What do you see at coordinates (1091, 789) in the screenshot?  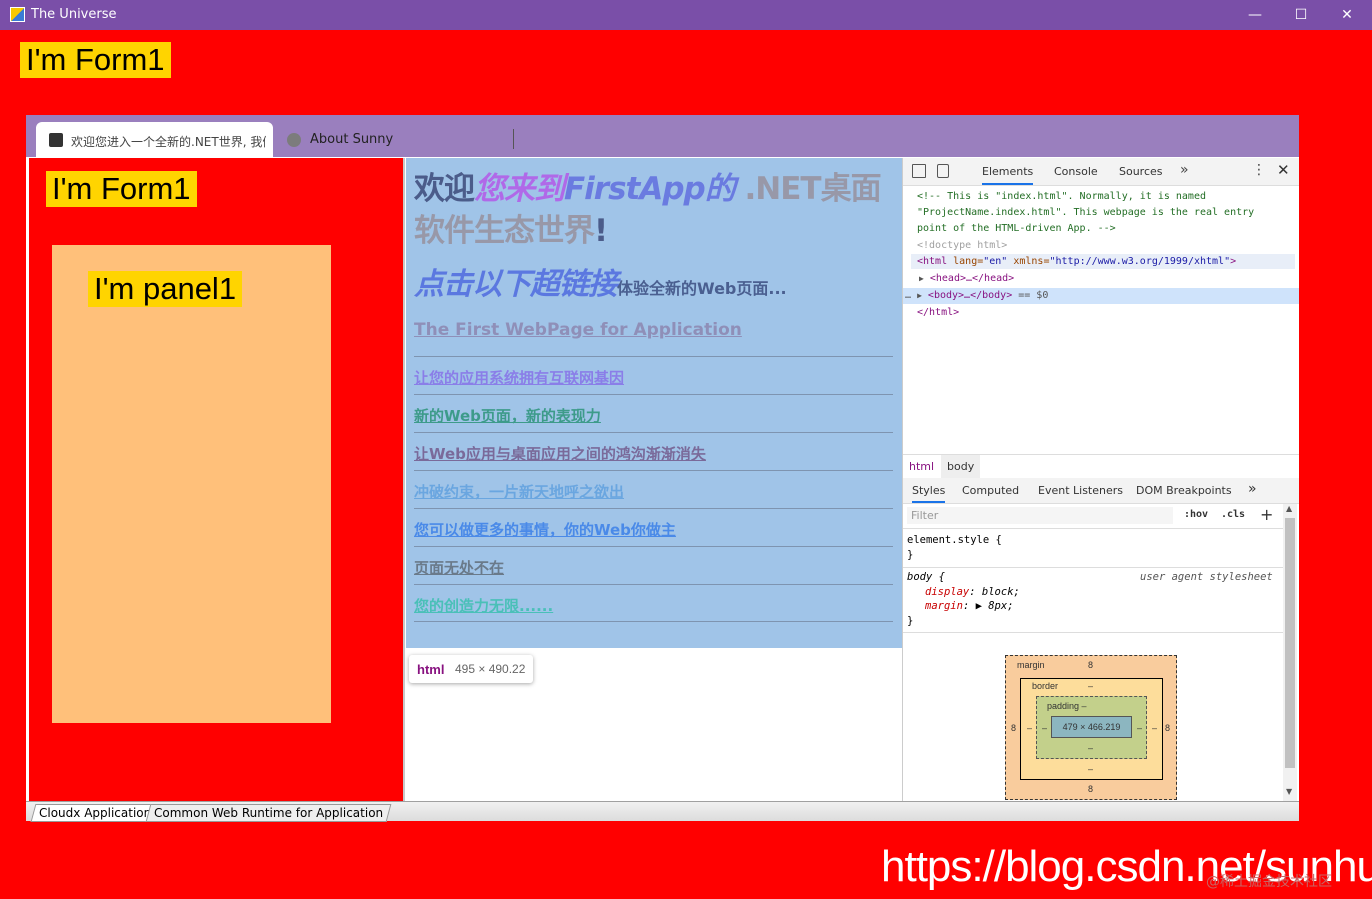 I see `boxmodel-margin-bottom: 8` at bounding box center [1091, 789].